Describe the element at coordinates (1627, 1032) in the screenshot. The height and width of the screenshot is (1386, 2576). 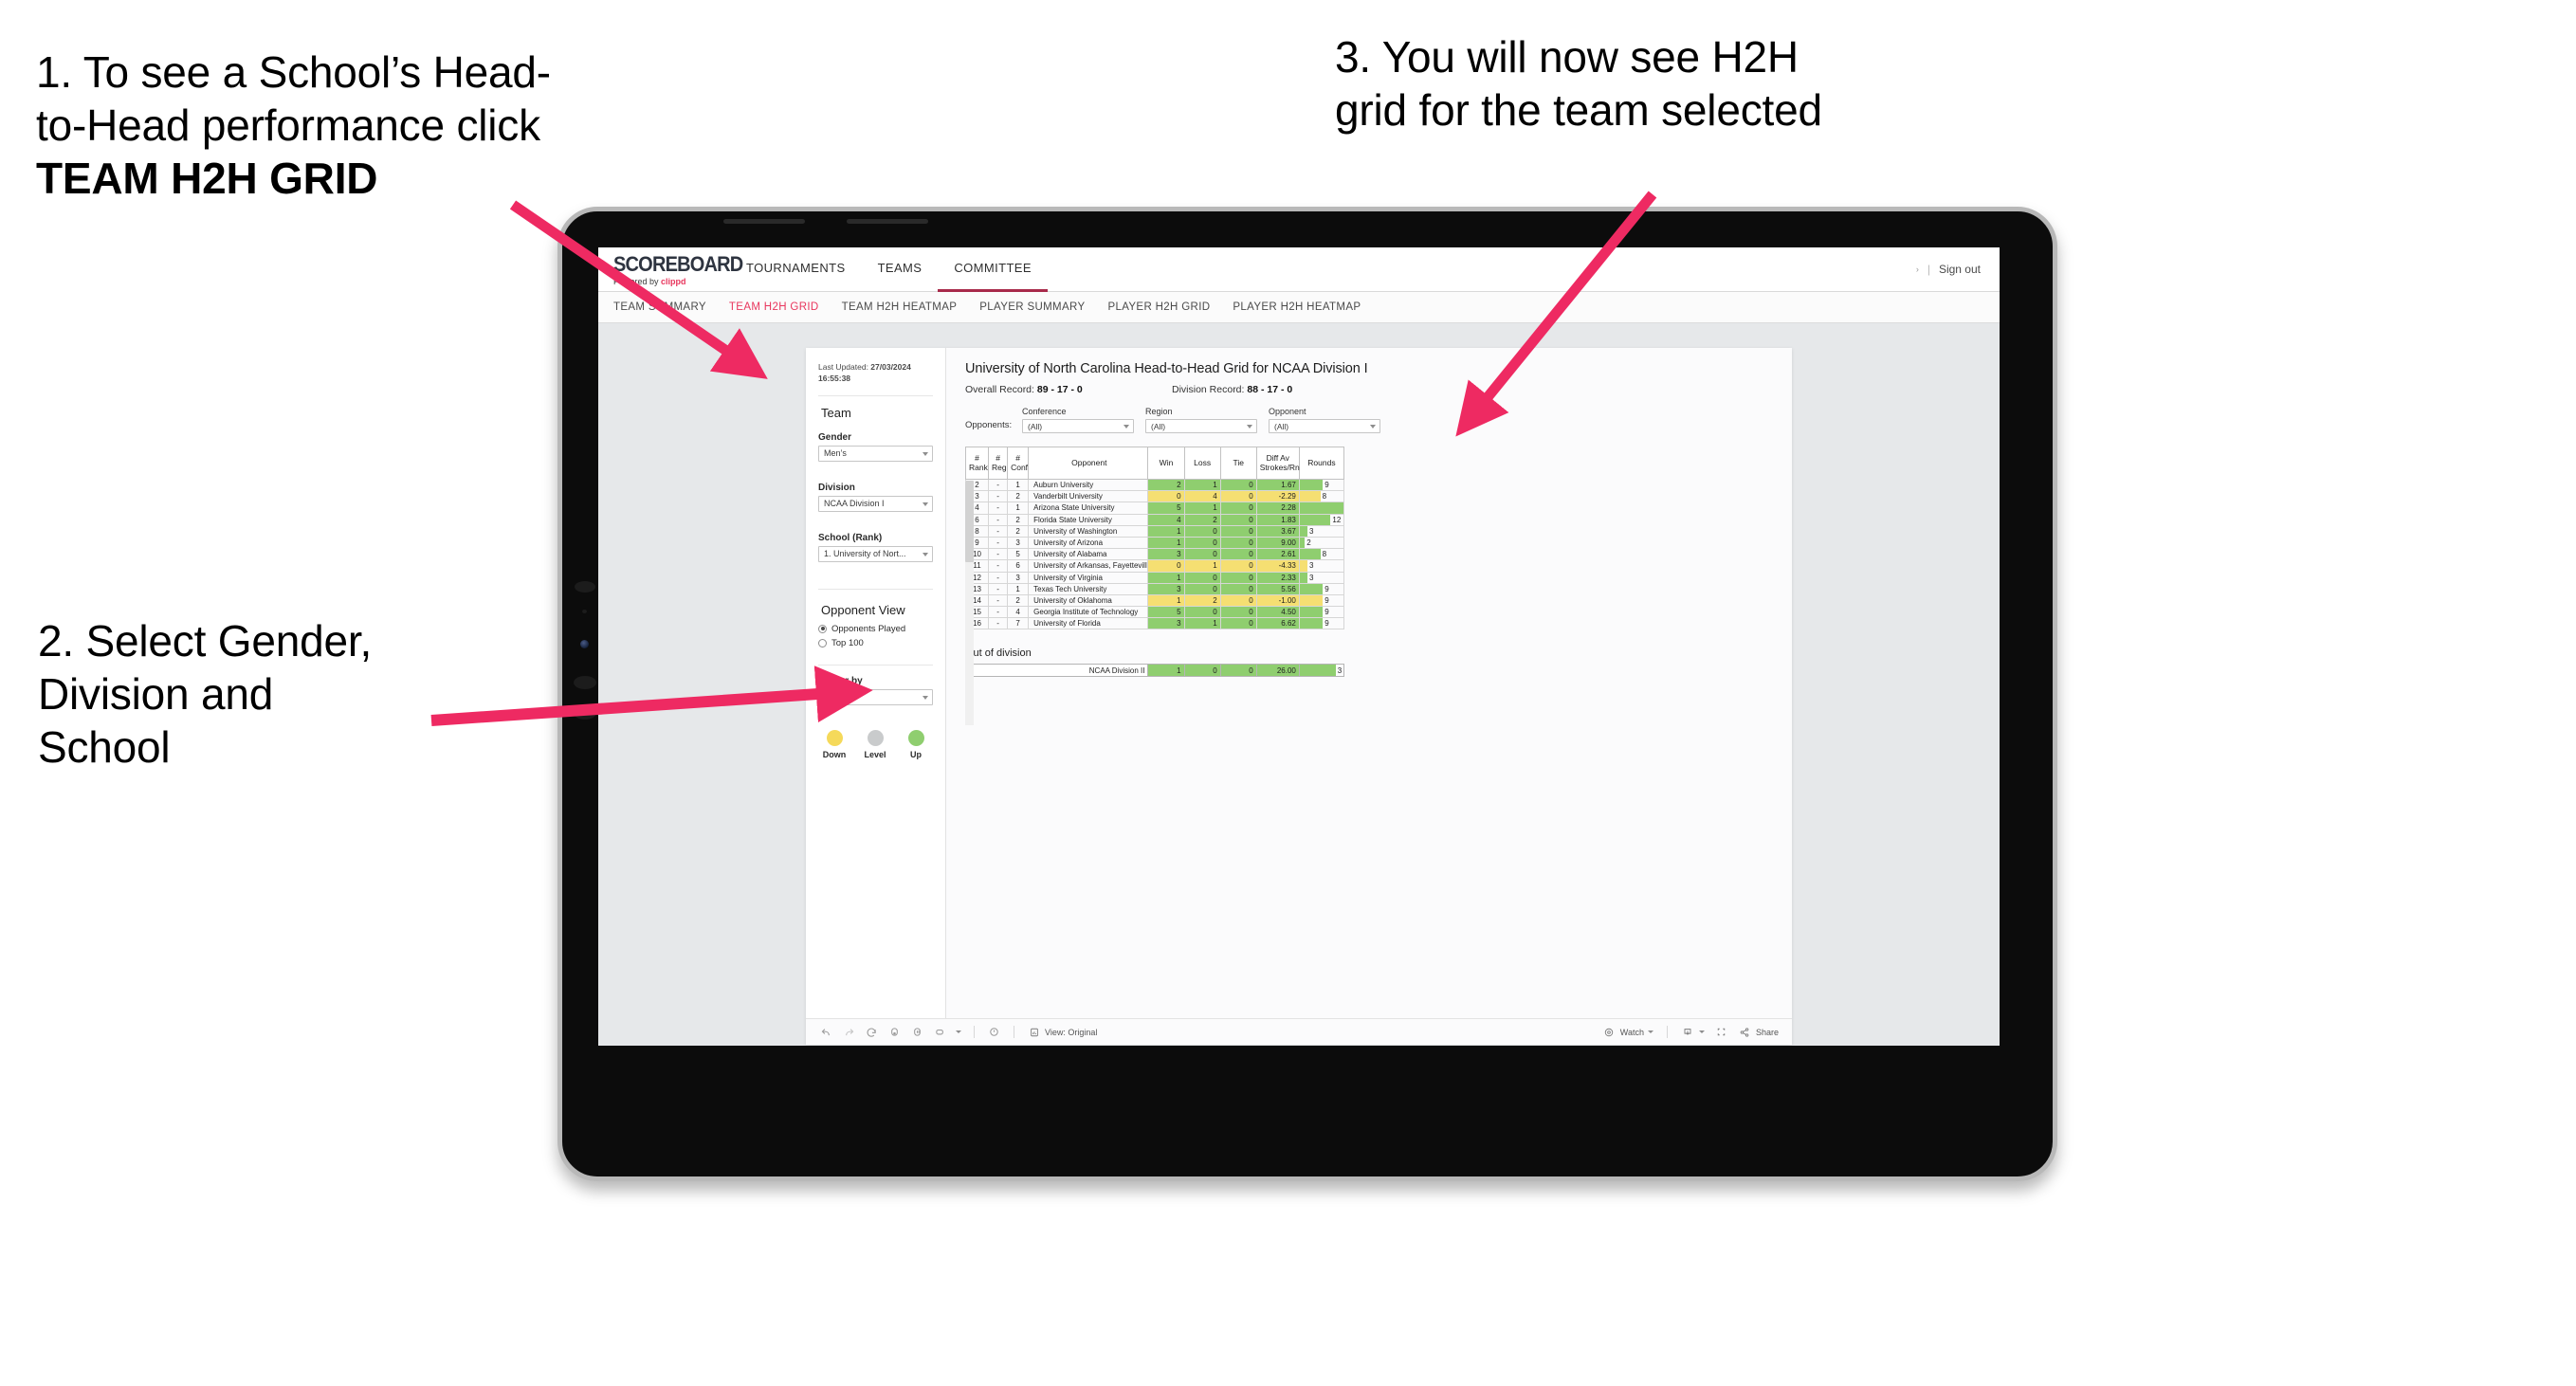
I see `watch-button: Watch` at that location.